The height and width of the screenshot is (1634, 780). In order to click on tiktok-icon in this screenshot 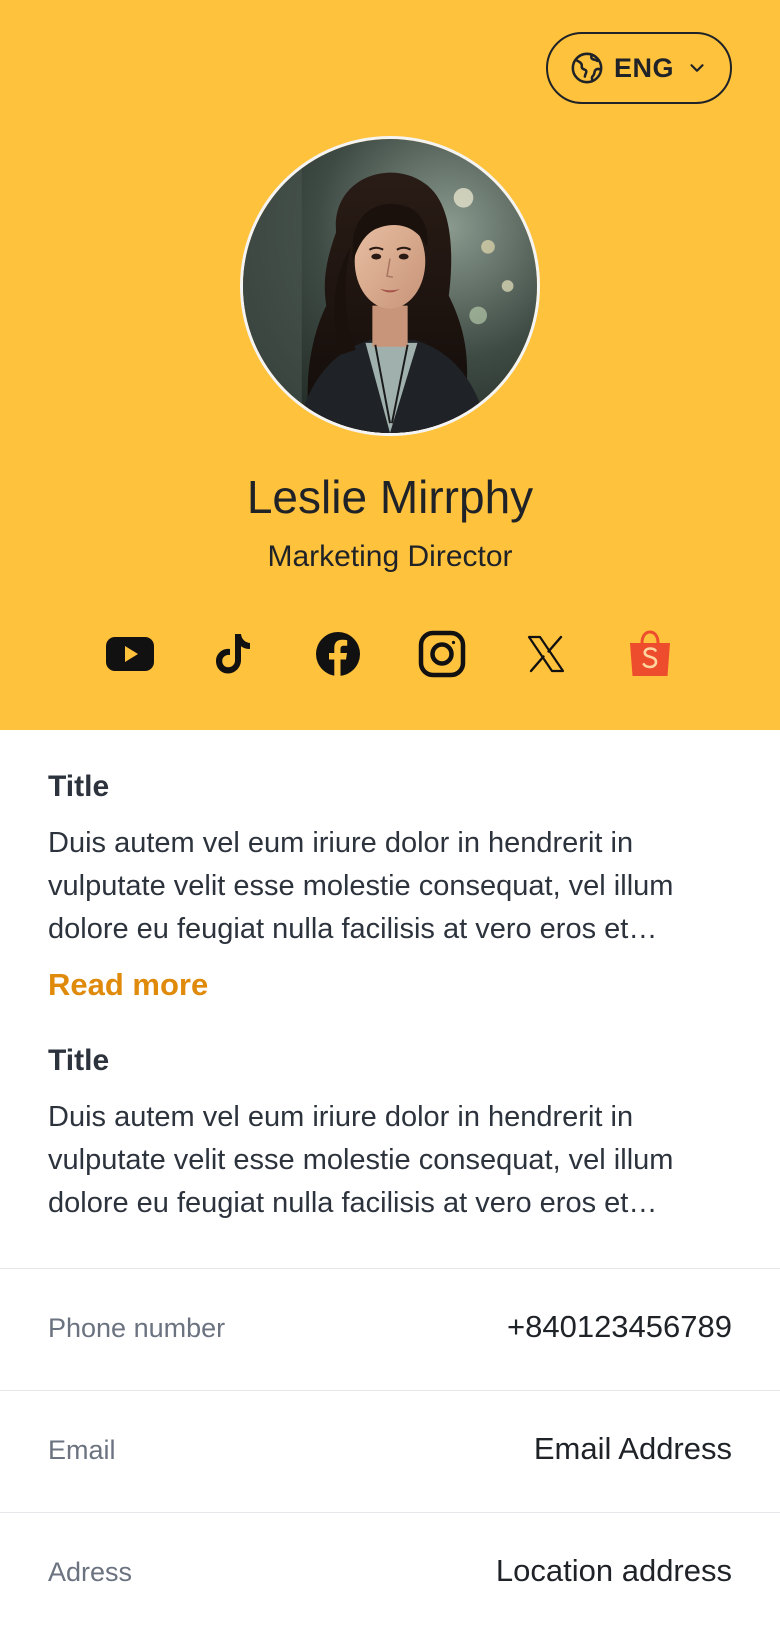, I will do `click(233, 654)`.